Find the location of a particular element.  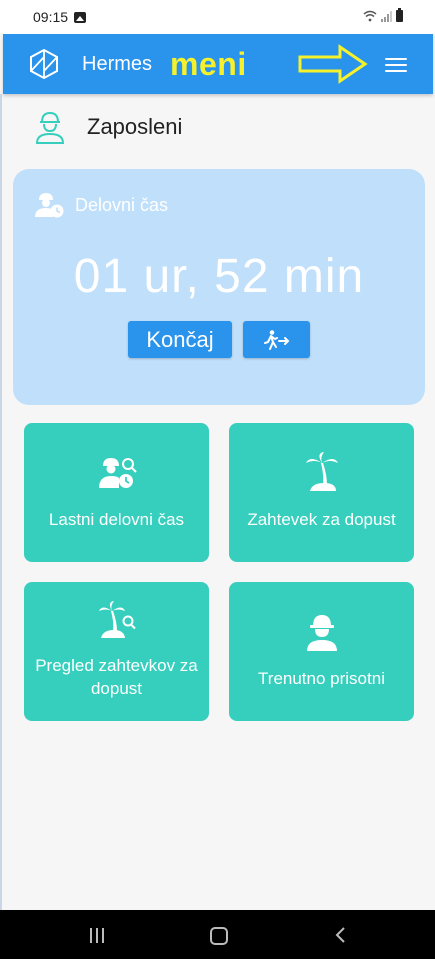

tile-currently-present-label: Trenutno prisotni is located at coordinates (321, 678).